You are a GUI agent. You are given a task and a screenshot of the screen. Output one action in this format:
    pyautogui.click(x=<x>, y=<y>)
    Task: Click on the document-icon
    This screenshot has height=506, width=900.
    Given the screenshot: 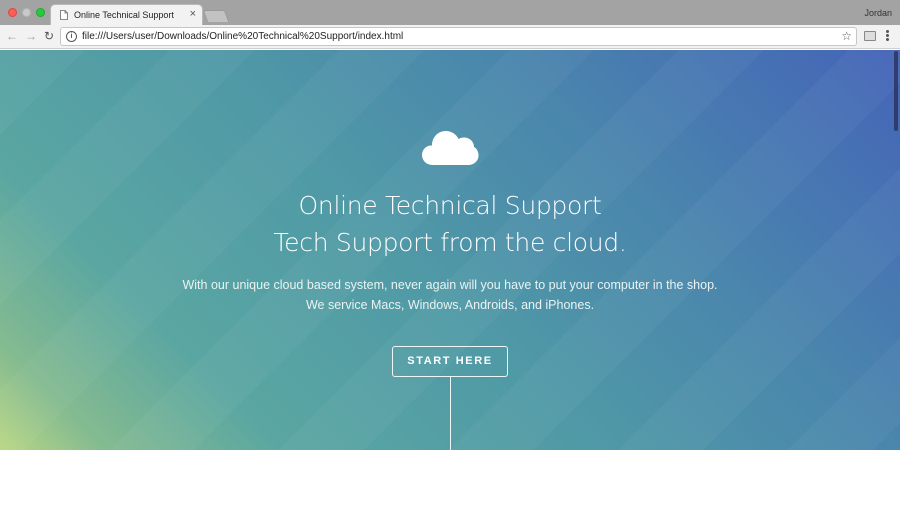 What is the action you would take?
    pyautogui.click(x=64, y=15)
    